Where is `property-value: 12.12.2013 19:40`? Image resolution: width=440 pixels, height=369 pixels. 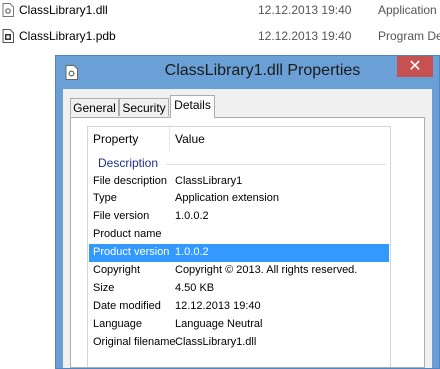 property-value: 12.12.2013 19:40 is located at coordinates (218, 306).